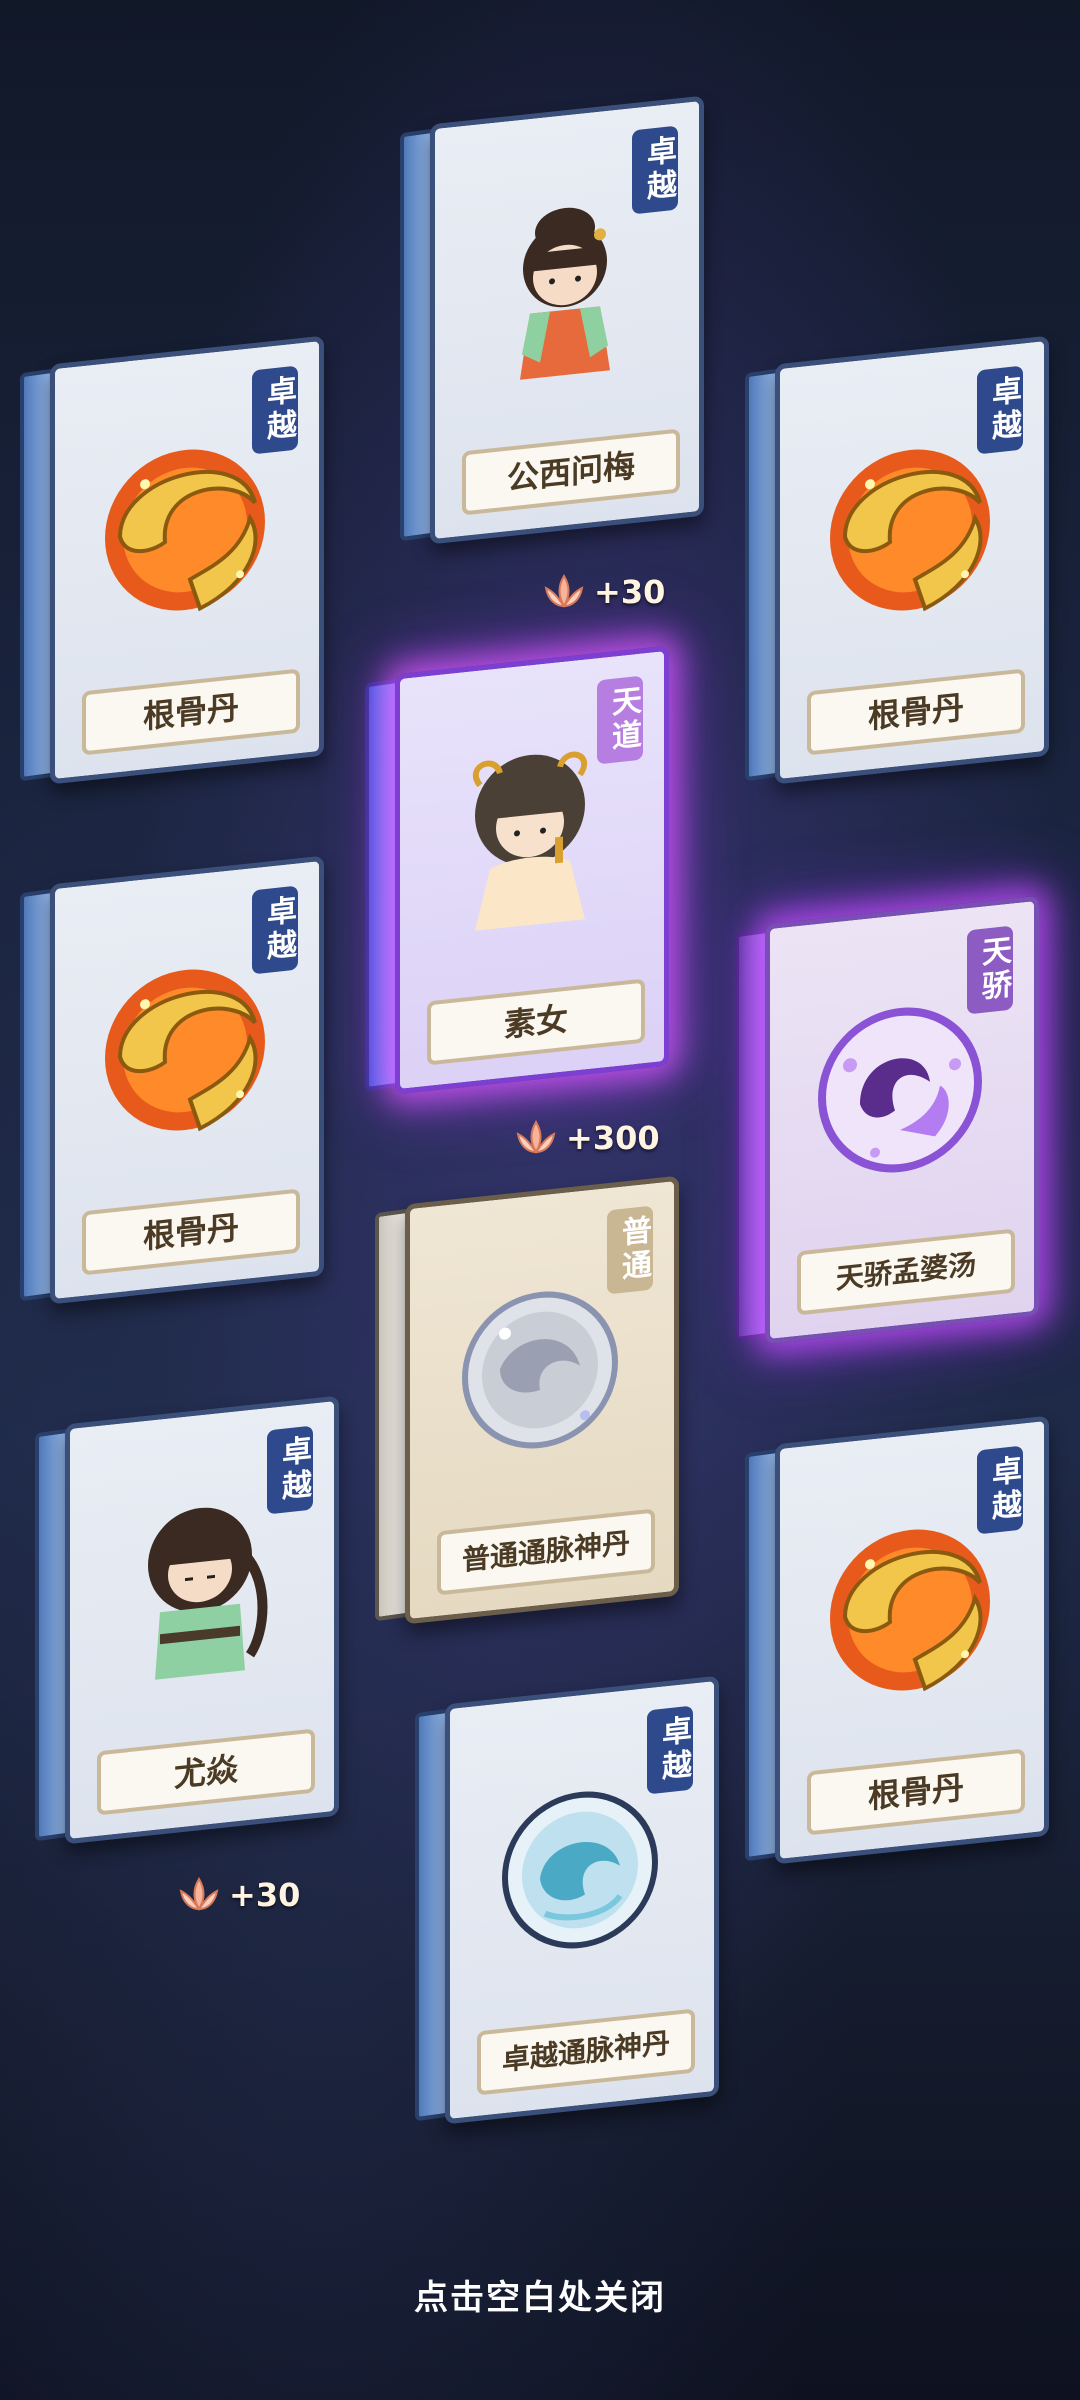  What do you see at coordinates (580, 1870) in the screenshot?
I see `blue-orb-icon` at bounding box center [580, 1870].